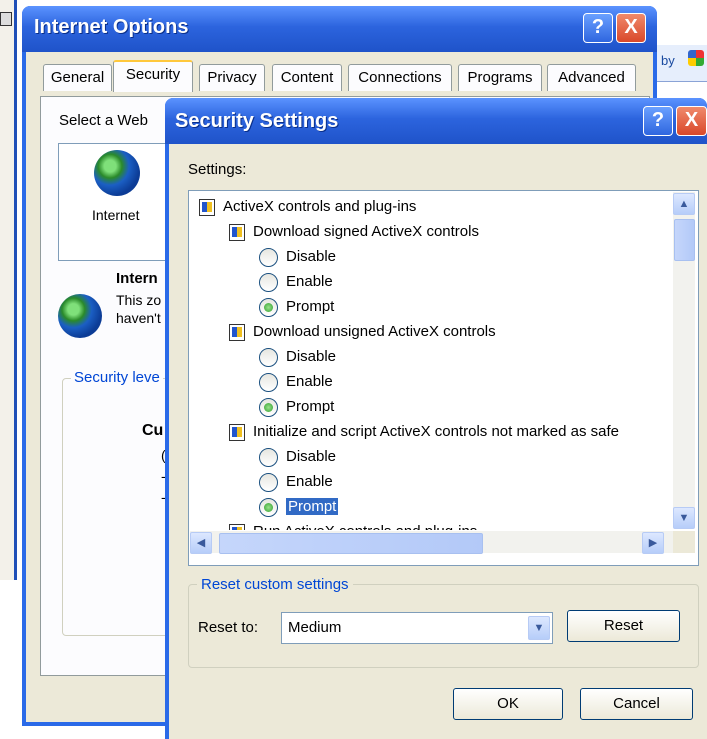 This screenshot has width=707, height=739. What do you see at coordinates (365, 526) in the screenshot?
I see `tree-row-label: Run ActiveX controls and plug-ins` at bounding box center [365, 526].